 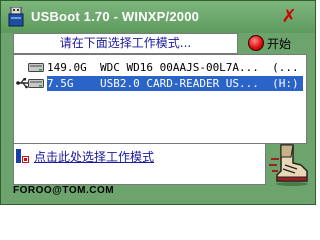 I want to click on running-boot-icon, so click(x=288, y=165).